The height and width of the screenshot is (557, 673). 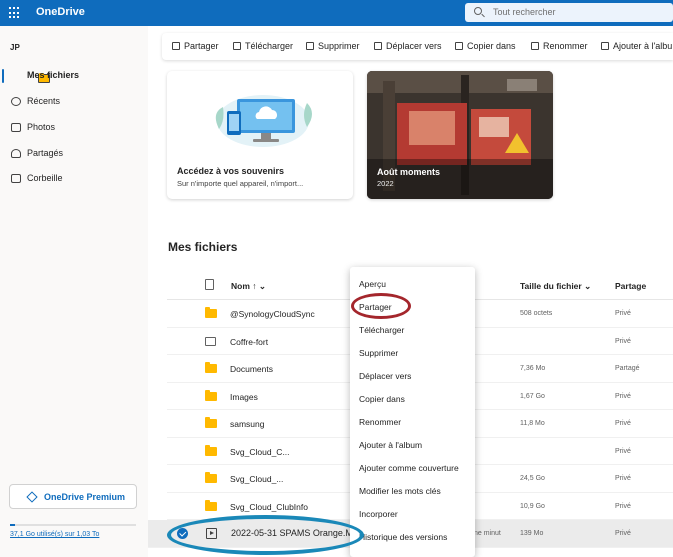 I want to click on share-icon, so click(x=176, y=46).